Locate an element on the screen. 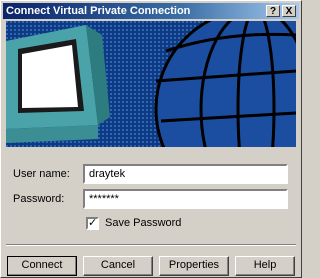  help-button: ? is located at coordinates (273, 11).